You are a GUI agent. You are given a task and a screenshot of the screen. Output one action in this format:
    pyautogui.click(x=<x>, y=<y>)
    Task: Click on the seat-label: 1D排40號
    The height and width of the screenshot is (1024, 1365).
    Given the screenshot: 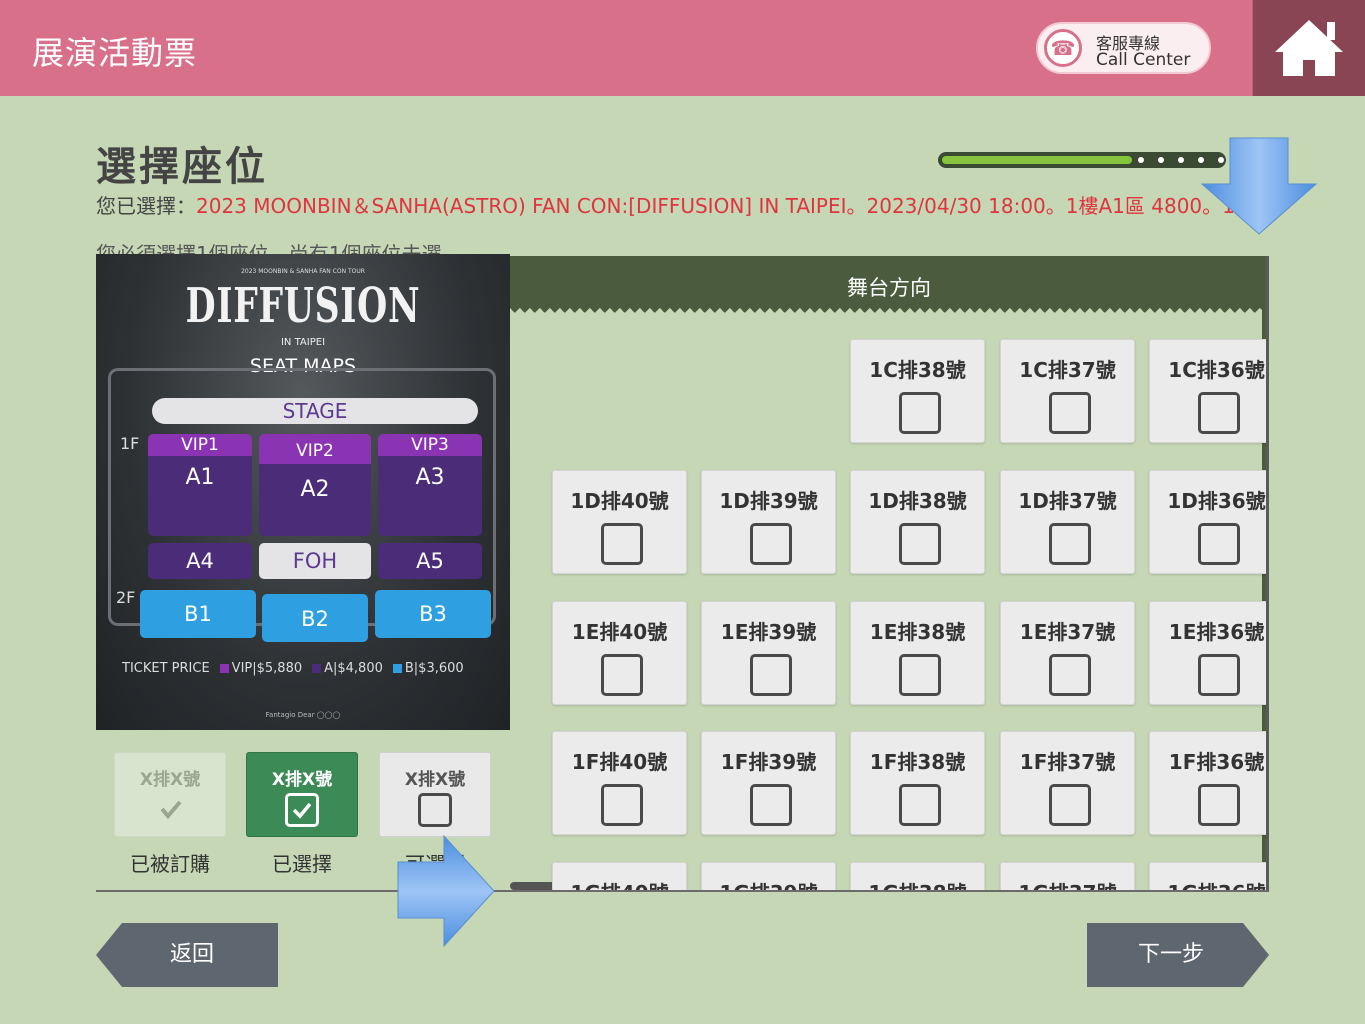 What is the action you would take?
    pyautogui.click(x=619, y=501)
    